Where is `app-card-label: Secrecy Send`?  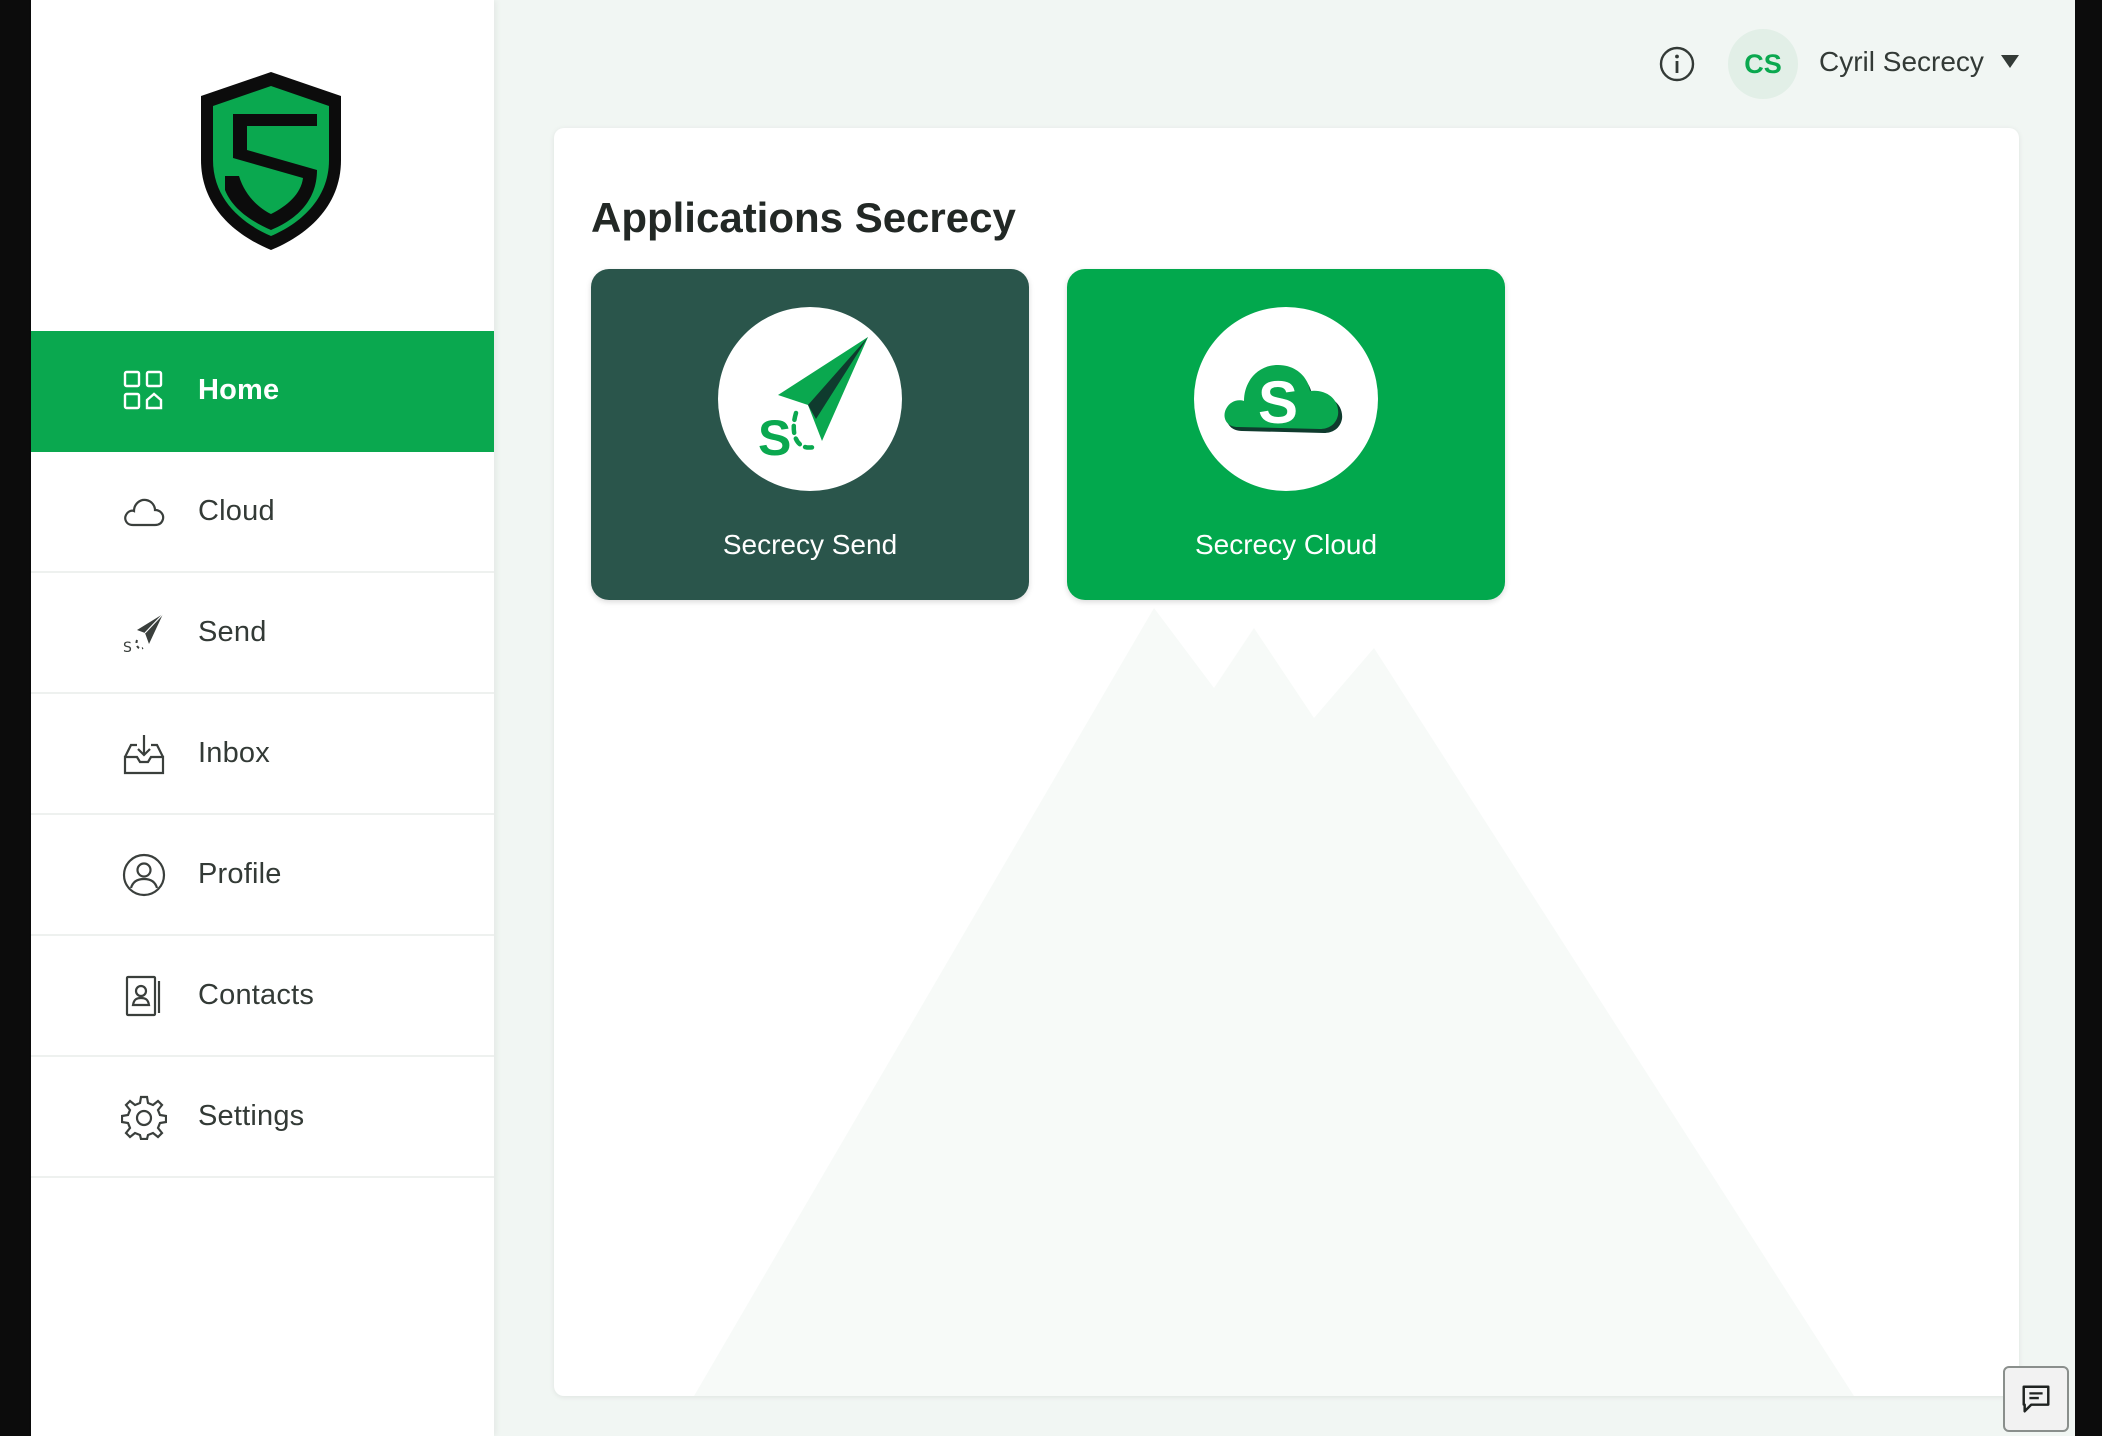
app-card-label: Secrecy Send is located at coordinates (810, 544).